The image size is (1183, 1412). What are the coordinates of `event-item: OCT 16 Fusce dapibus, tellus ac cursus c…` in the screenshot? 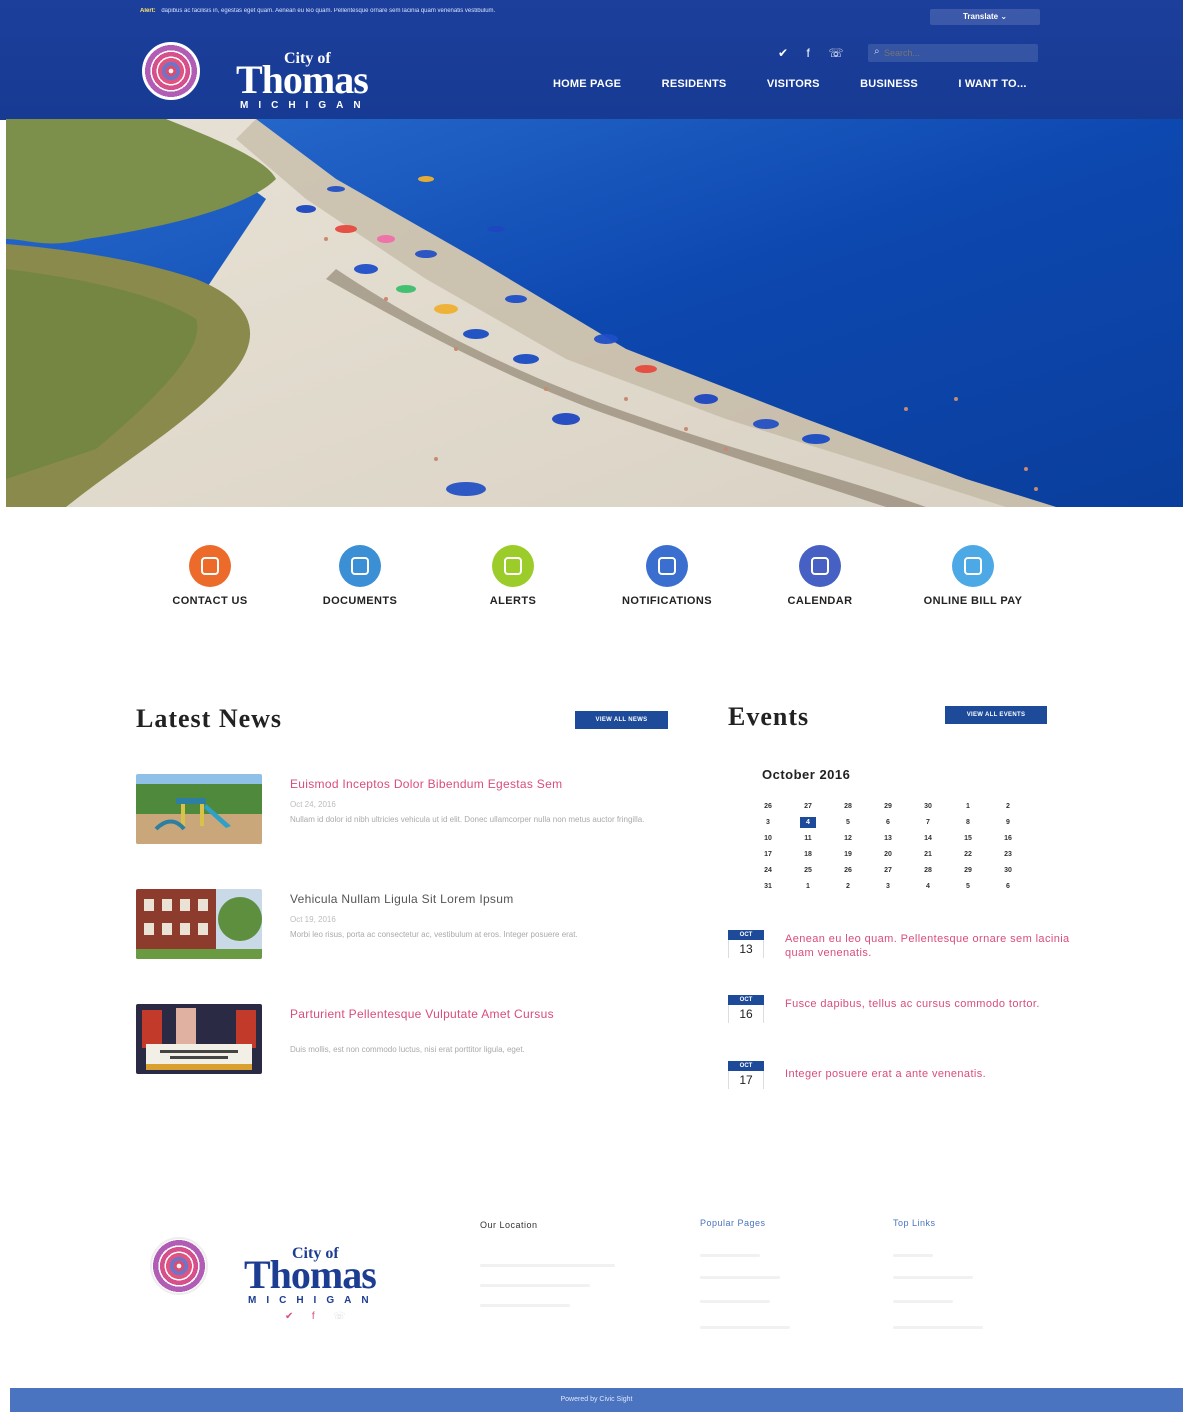 It's located at (900, 1015).